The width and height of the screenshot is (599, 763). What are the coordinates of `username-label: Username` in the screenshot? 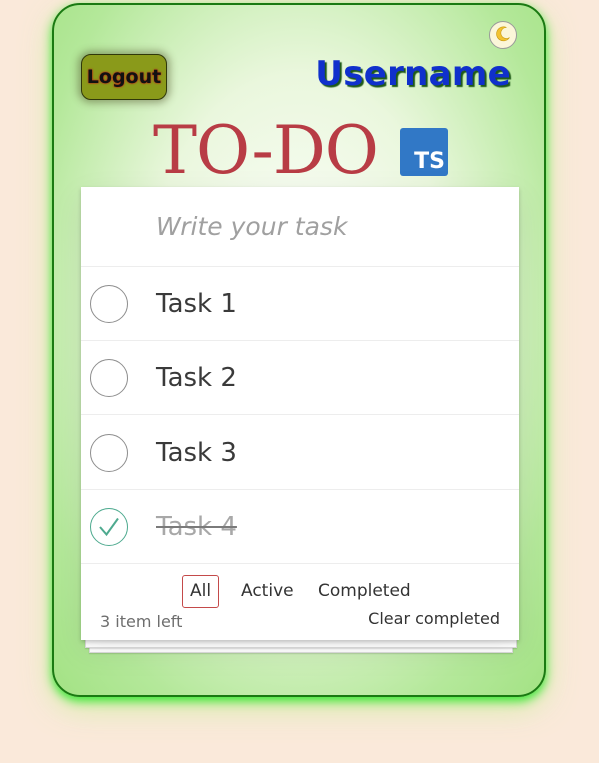 It's located at (413, 74).